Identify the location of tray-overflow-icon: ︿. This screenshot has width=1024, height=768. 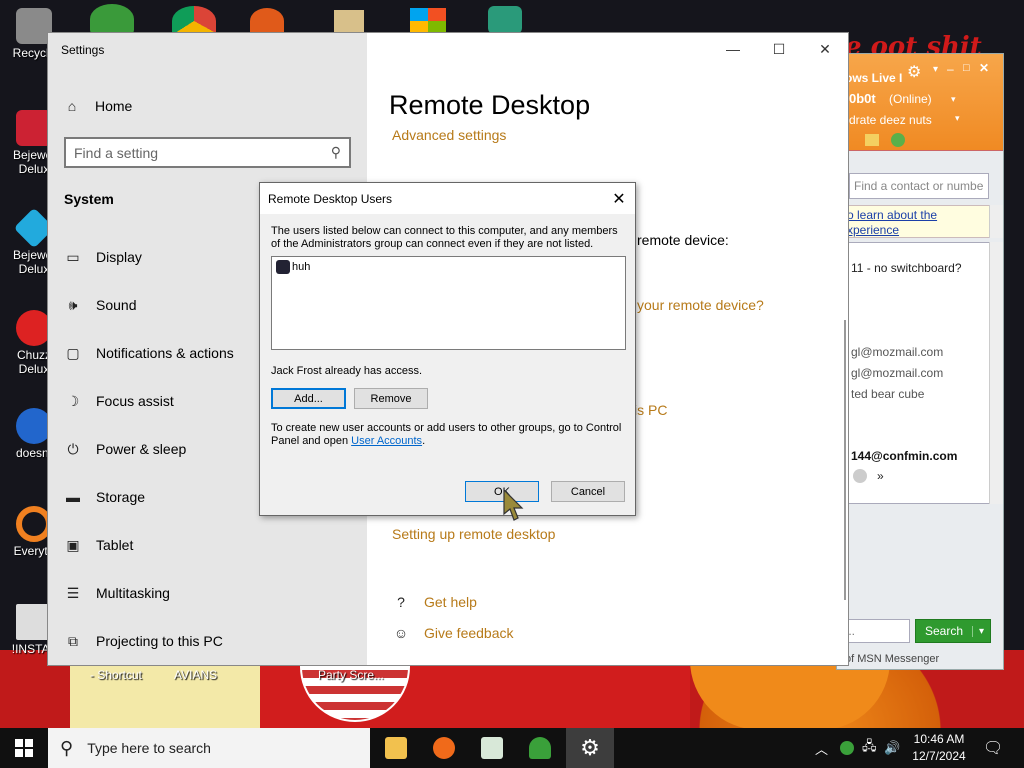
(821, 748).